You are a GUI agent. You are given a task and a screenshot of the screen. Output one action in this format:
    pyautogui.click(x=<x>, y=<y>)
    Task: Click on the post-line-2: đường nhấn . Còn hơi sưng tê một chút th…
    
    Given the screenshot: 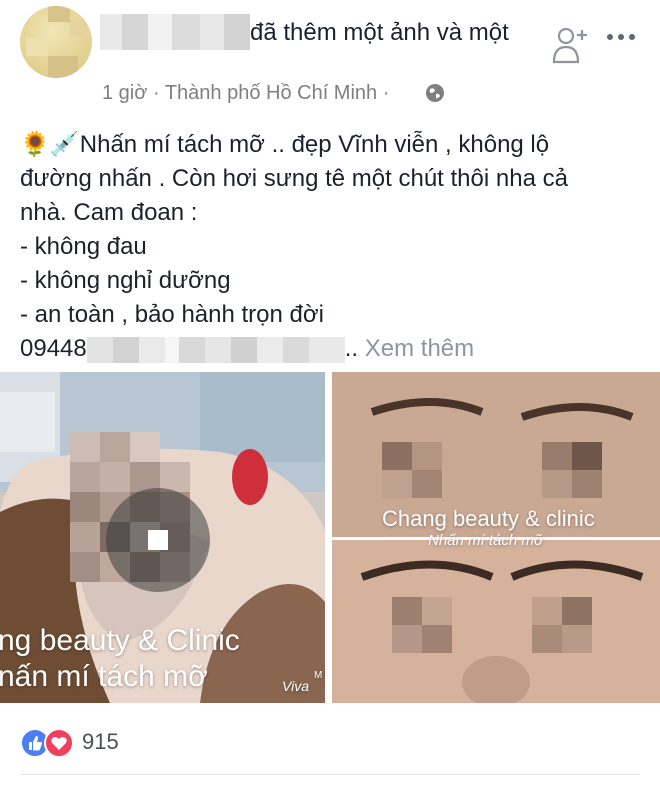 What is the action you would take?
    pyautogui.click(x=294, y=178)
    